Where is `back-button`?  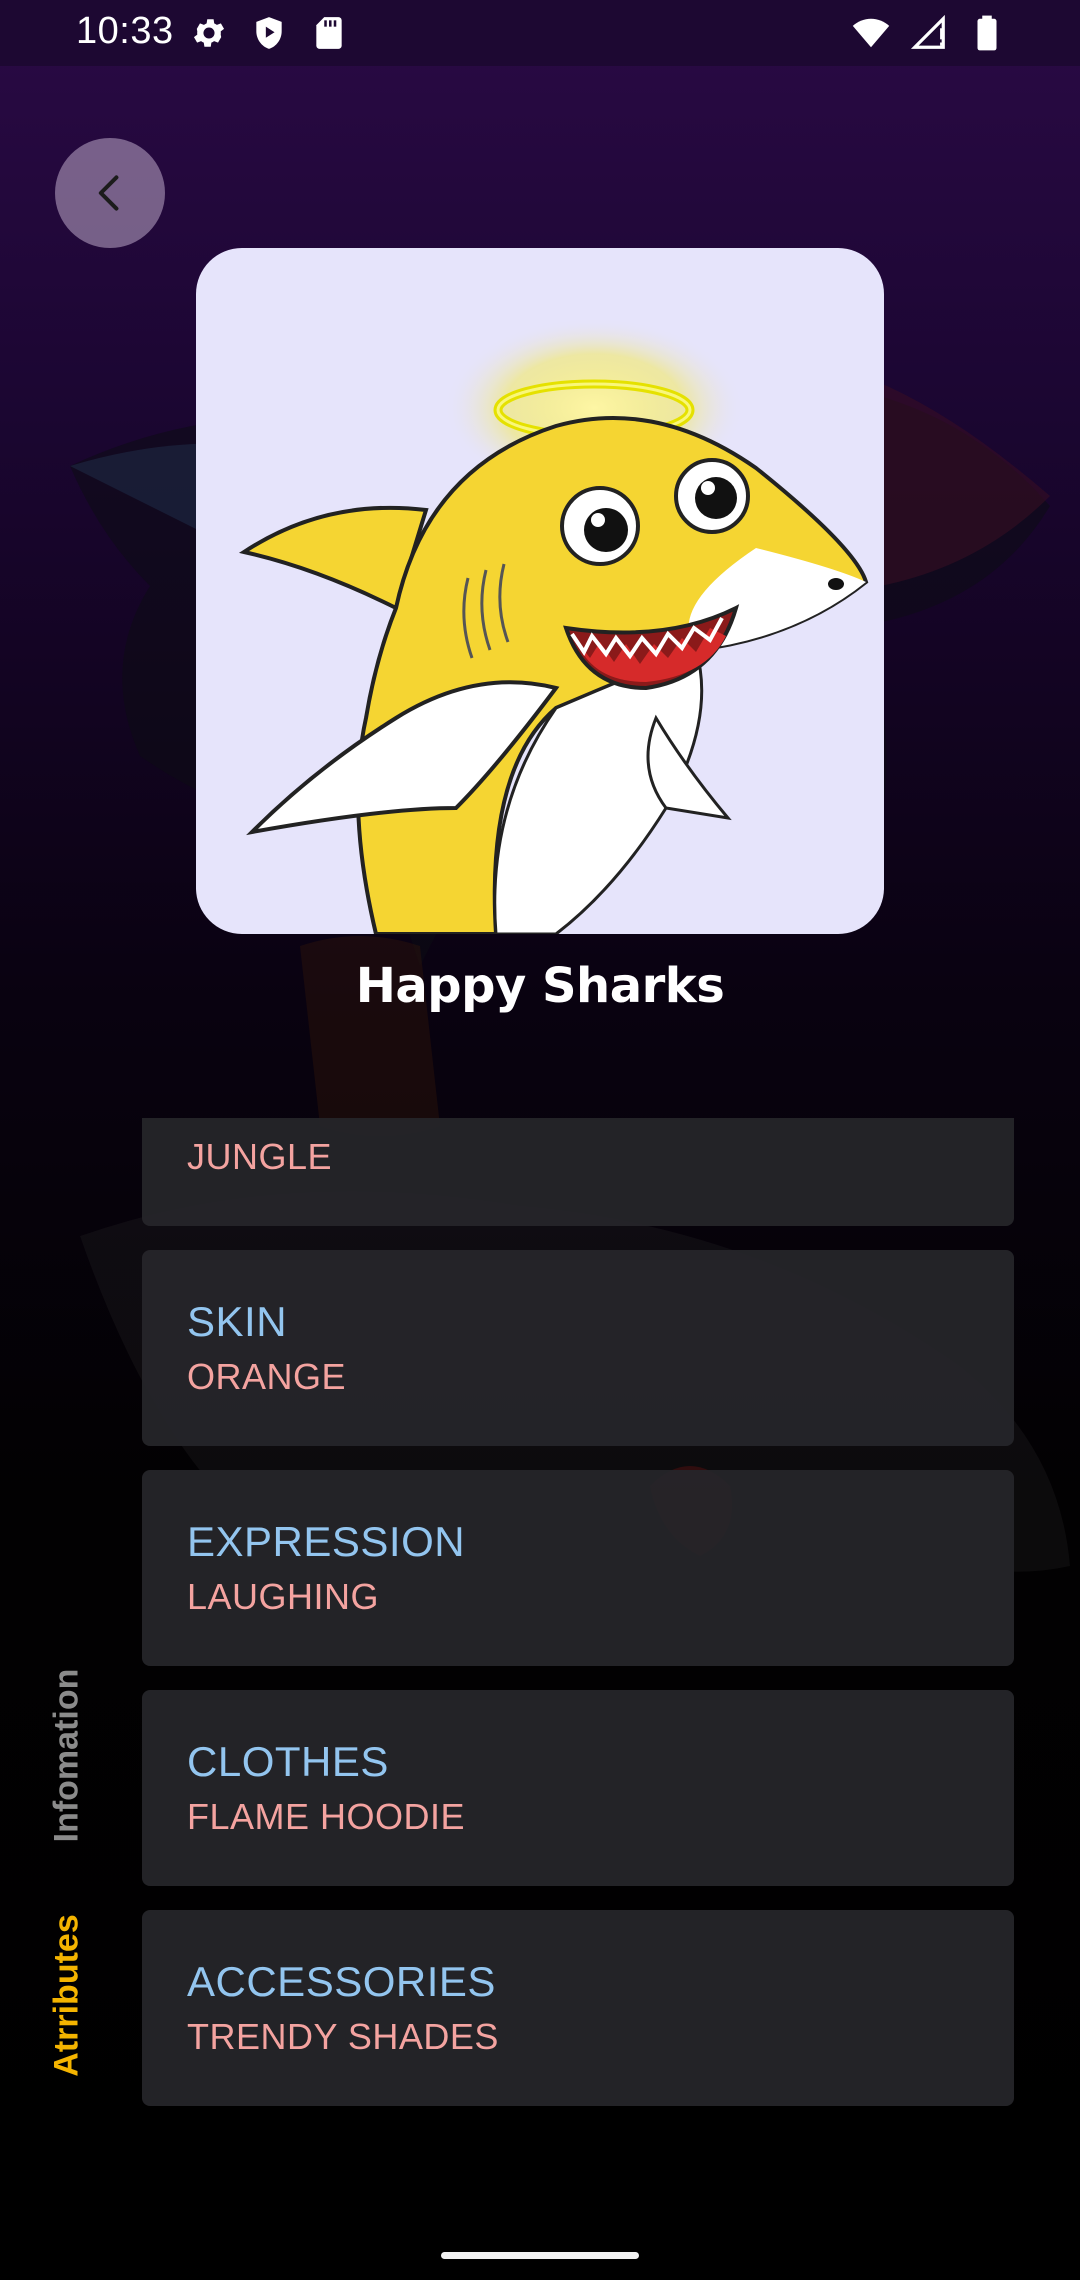
back-button is located at coordinates (110, 193).